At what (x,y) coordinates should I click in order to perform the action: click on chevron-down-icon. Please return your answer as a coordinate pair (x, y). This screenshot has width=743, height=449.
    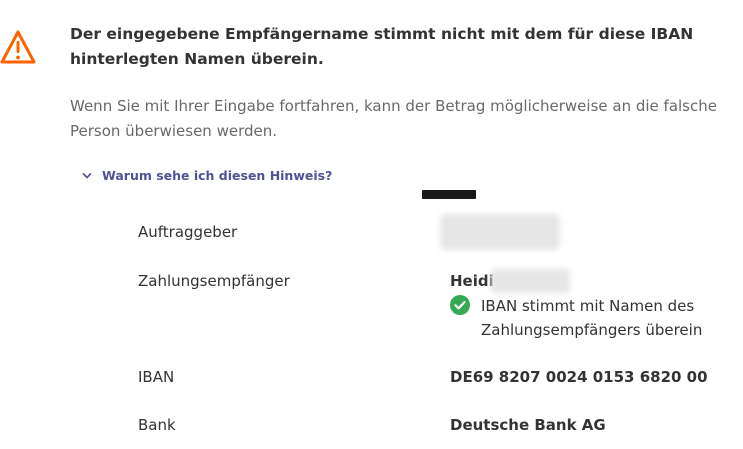
    Looking at the image, I should click on (87, 175).